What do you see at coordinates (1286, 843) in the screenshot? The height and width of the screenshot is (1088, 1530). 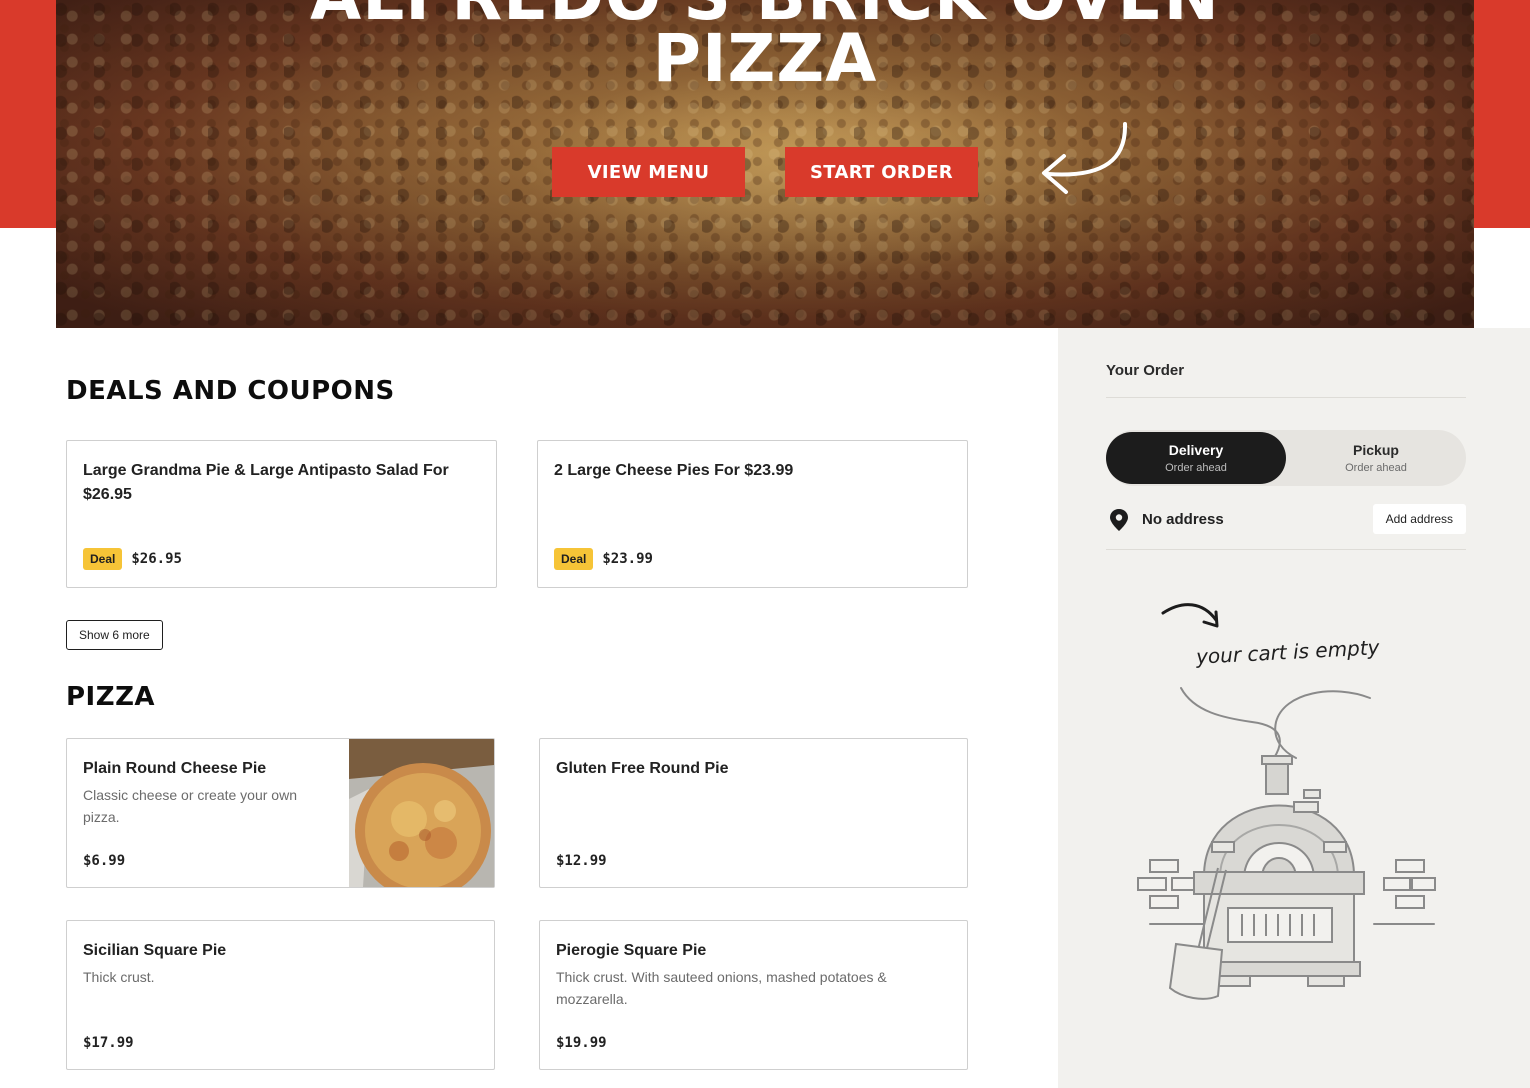 I see `brick-oven-illustration` at bounding box center [1286, 843].